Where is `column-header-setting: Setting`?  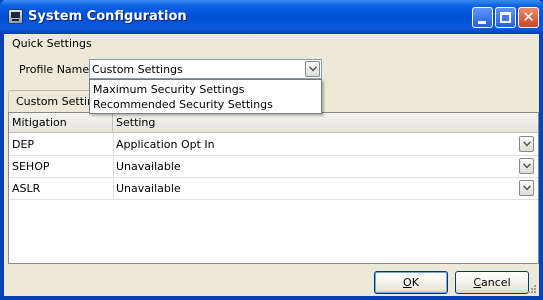
column-header-setting: Setting is located at coordinates (325, 122).